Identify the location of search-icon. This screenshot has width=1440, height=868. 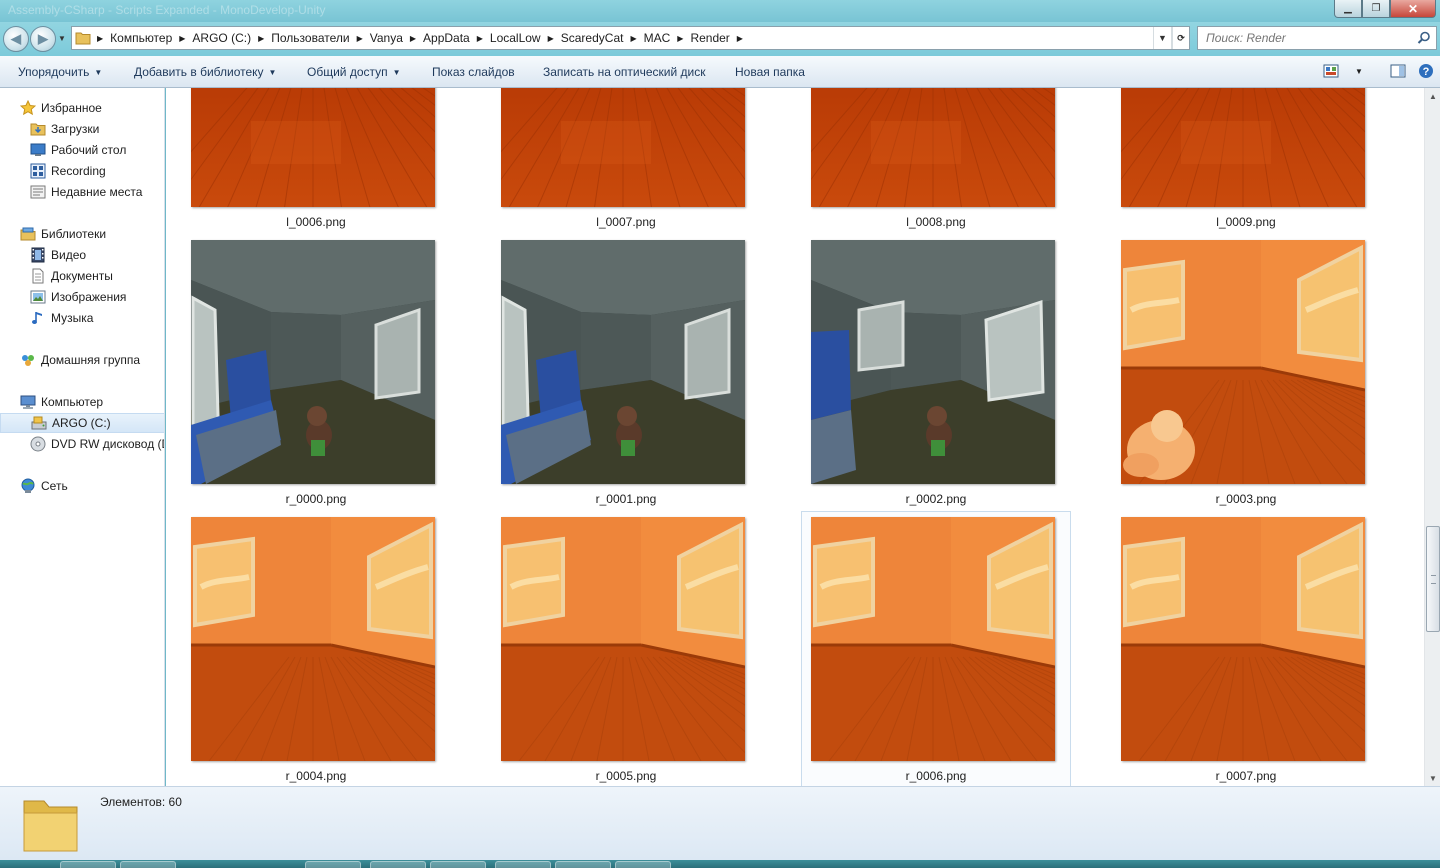
(1424, 39).